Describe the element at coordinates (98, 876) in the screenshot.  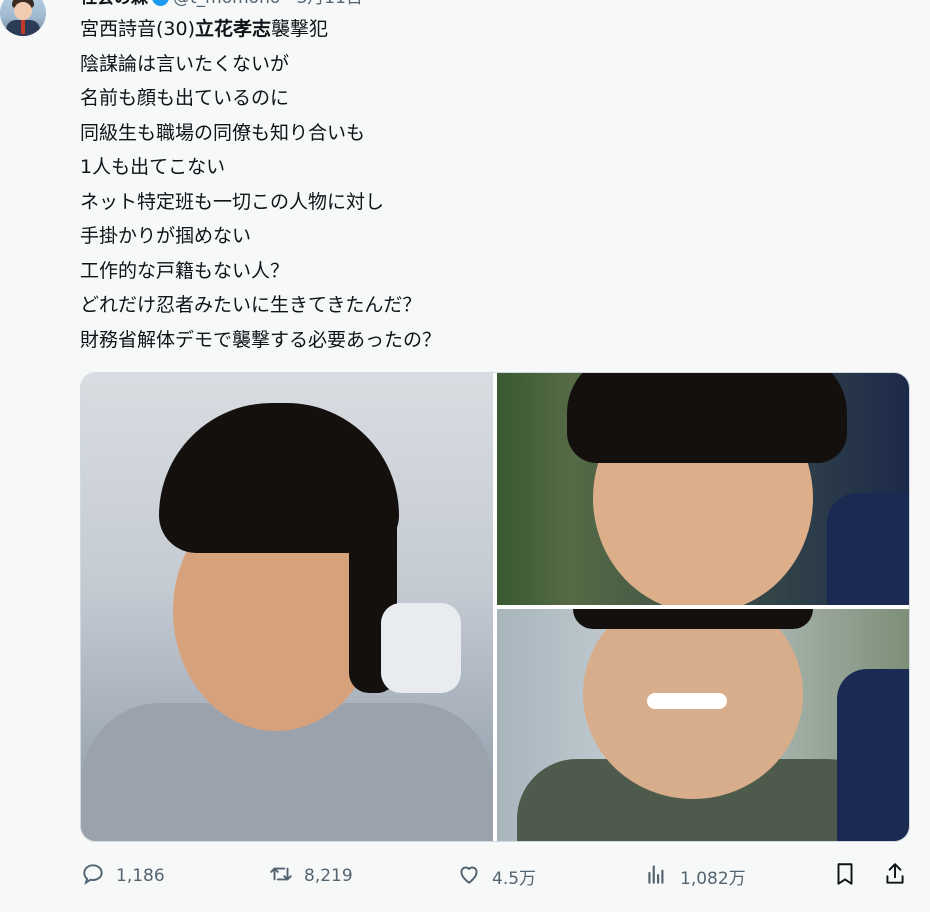
I see `reply-icon` at that location.